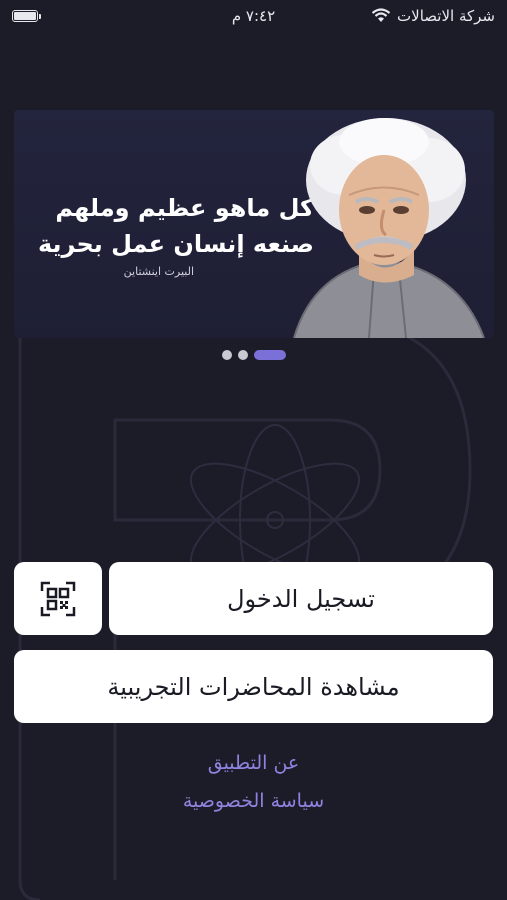 This screenshot has width=507, height=900. I want to click on qr-scan-button, so click(58, 598).